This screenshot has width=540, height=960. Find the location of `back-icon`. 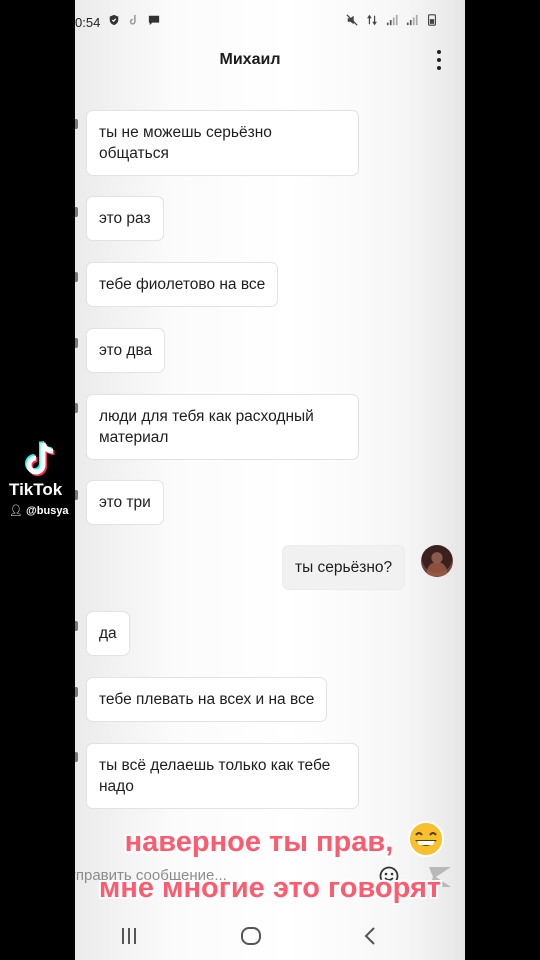

back-icon is located at coordinates (371, 936).